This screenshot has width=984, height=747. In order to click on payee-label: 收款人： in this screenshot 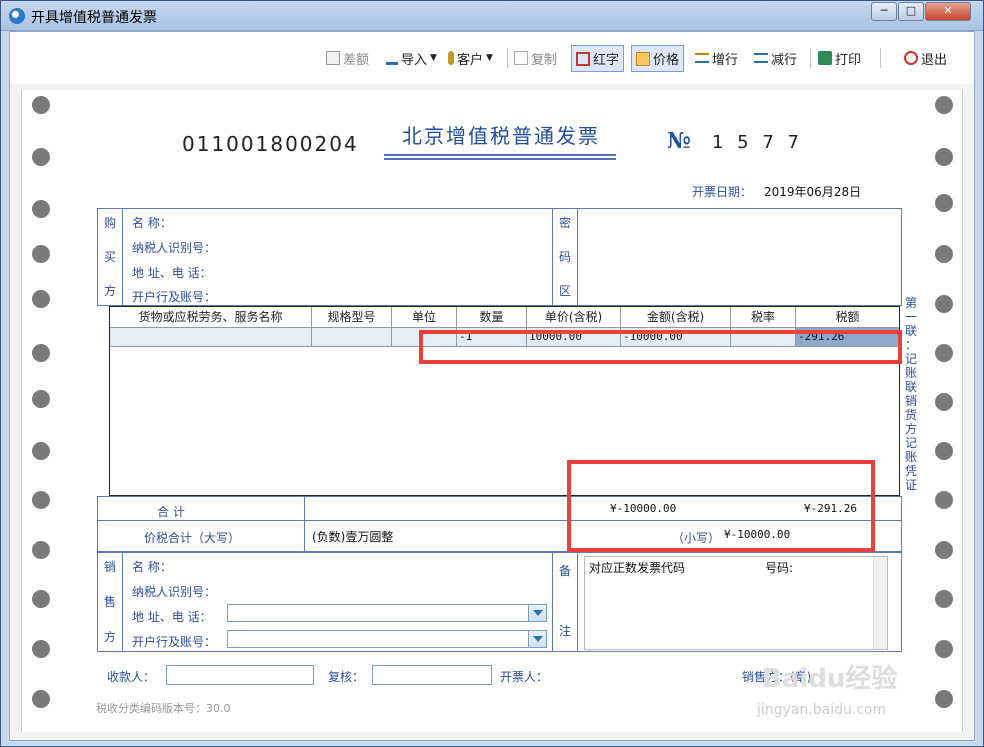, I will do `click(131, 677)`.